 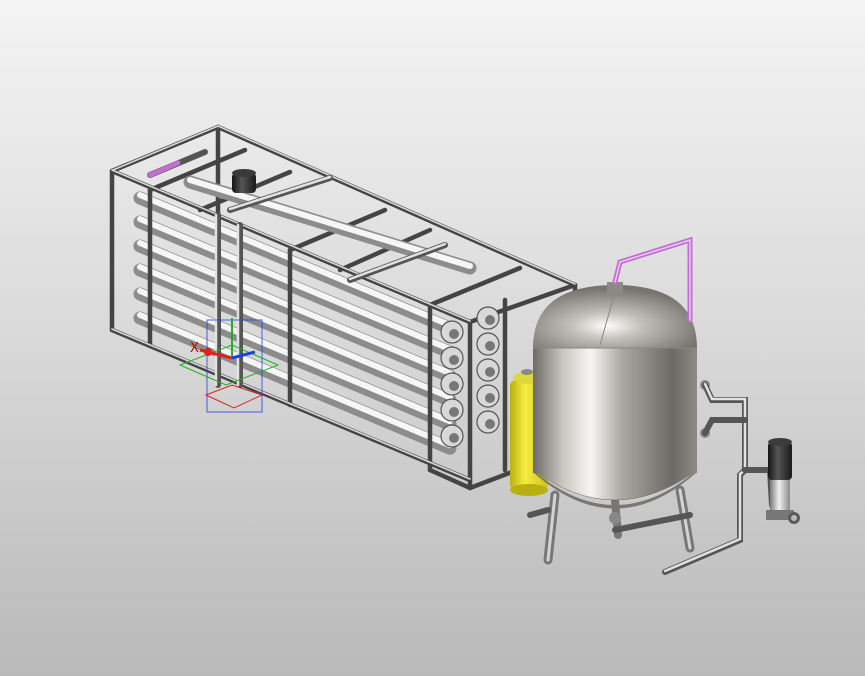 What do you see at coordinates (194, 348) in the screenshot?
I see `triad-x-label: X` at bounding box center [194, 348].